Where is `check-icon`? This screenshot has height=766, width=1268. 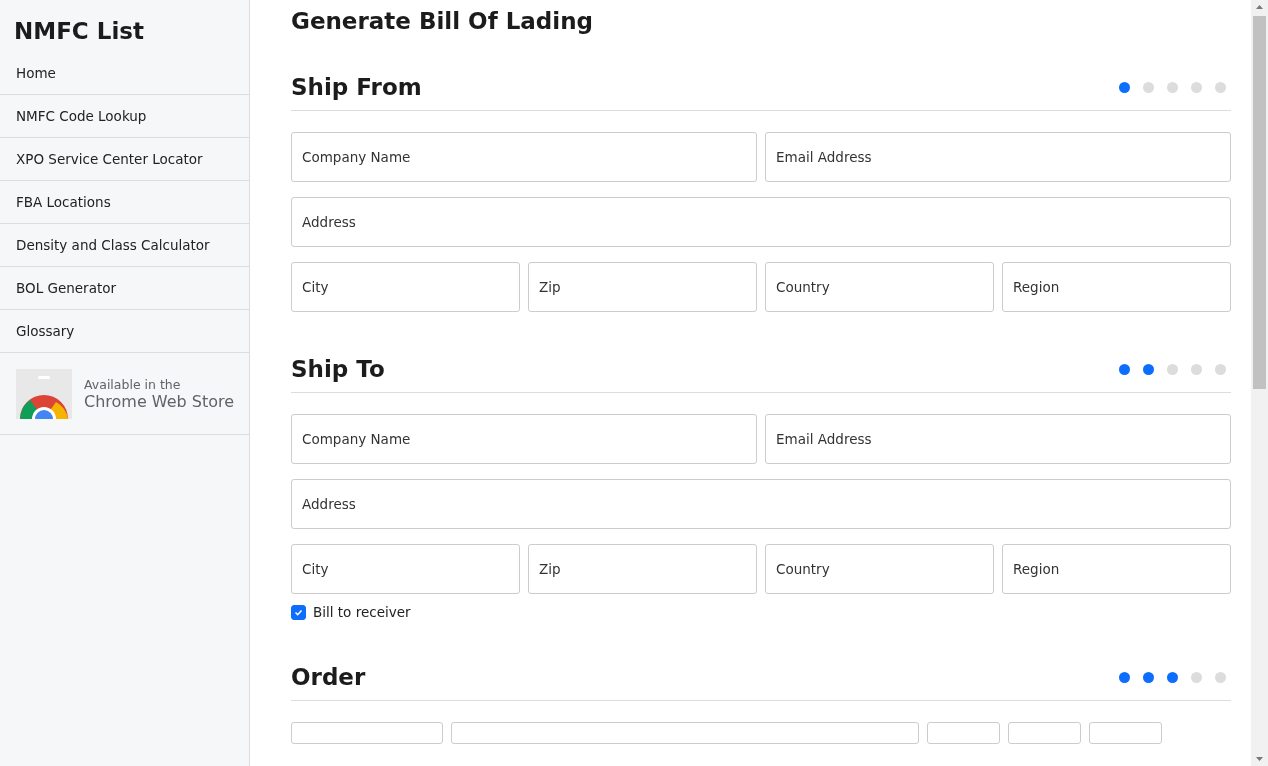 check-icon is located at coordinates (298, 612).